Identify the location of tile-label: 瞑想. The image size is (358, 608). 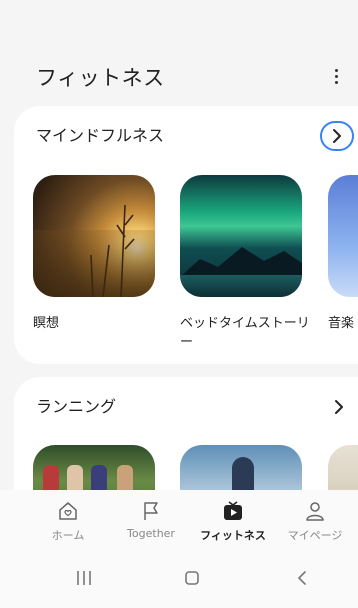
(46, 323).